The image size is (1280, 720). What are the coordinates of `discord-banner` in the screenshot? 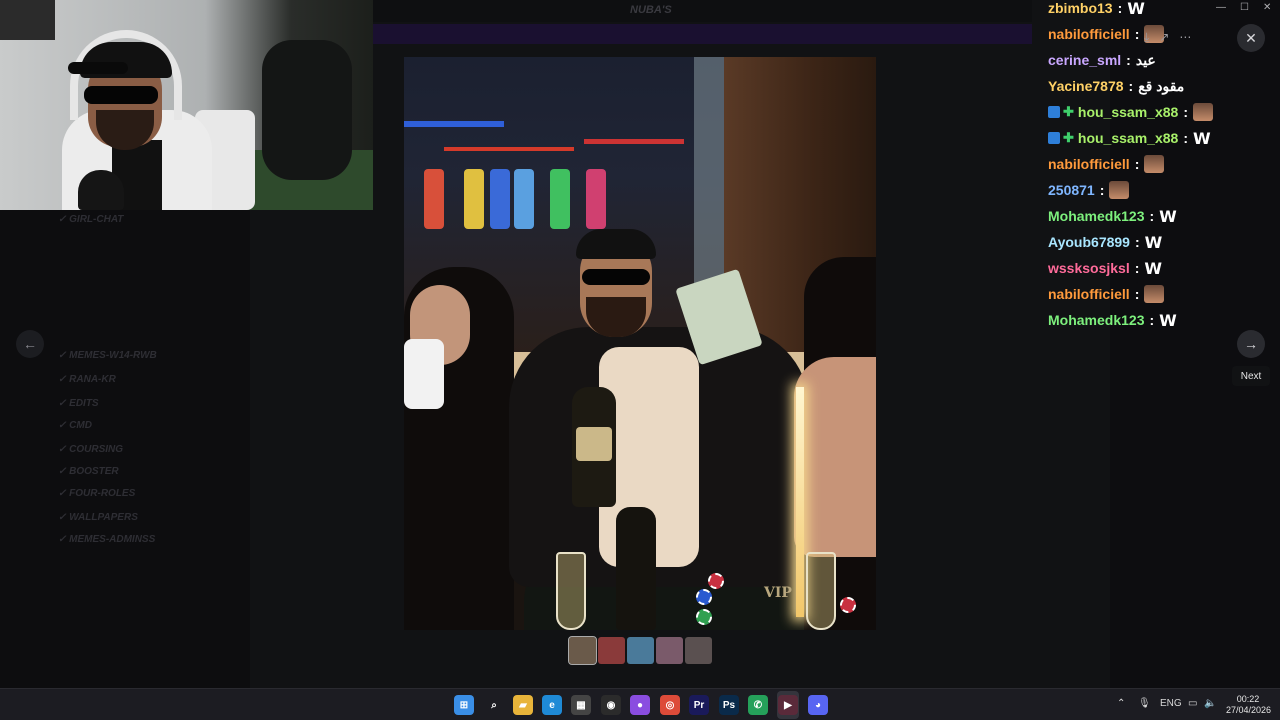 It's located at (702, 34).